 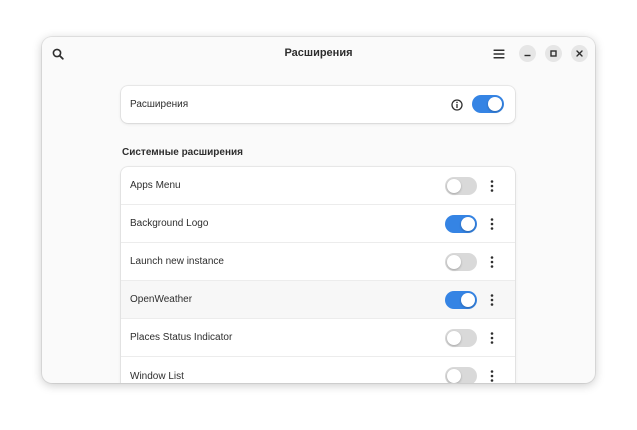 I want to click on extension-row-openweather: OpenWeather, so click(x=318, y=300).